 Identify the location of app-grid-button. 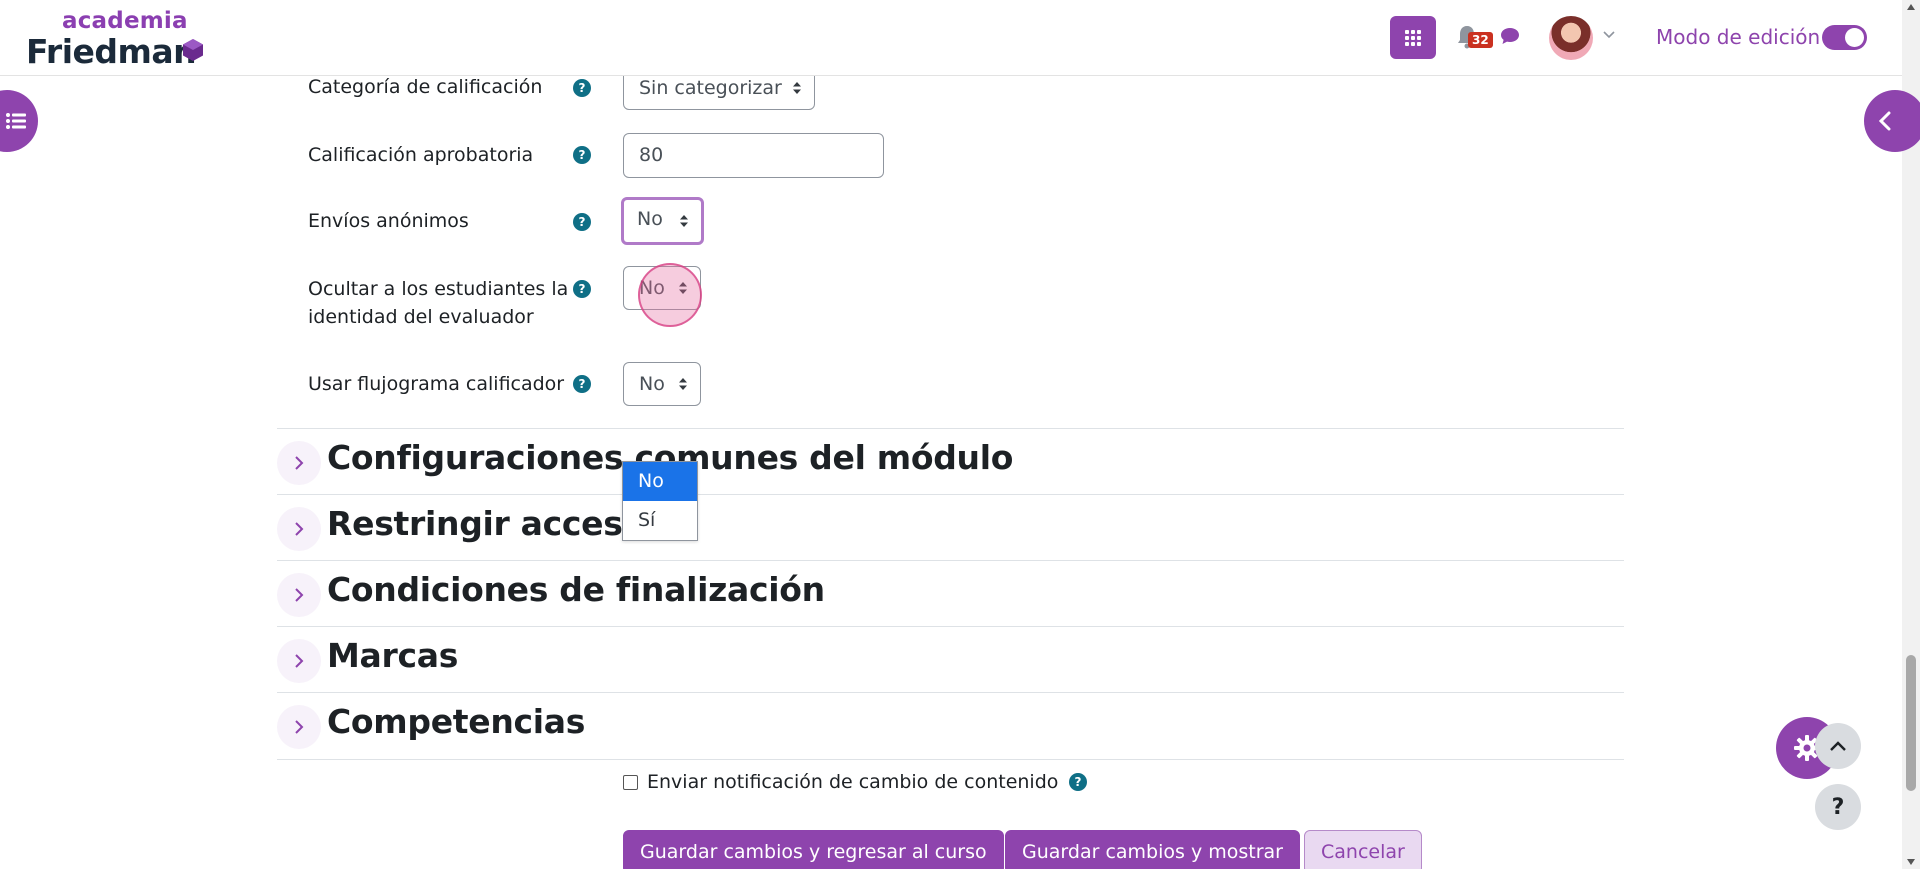
(1413, 37).